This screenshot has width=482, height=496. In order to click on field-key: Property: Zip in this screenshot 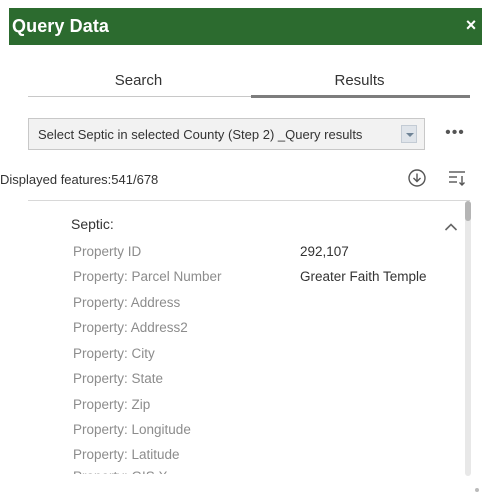, I will do `click(112, 404)`.